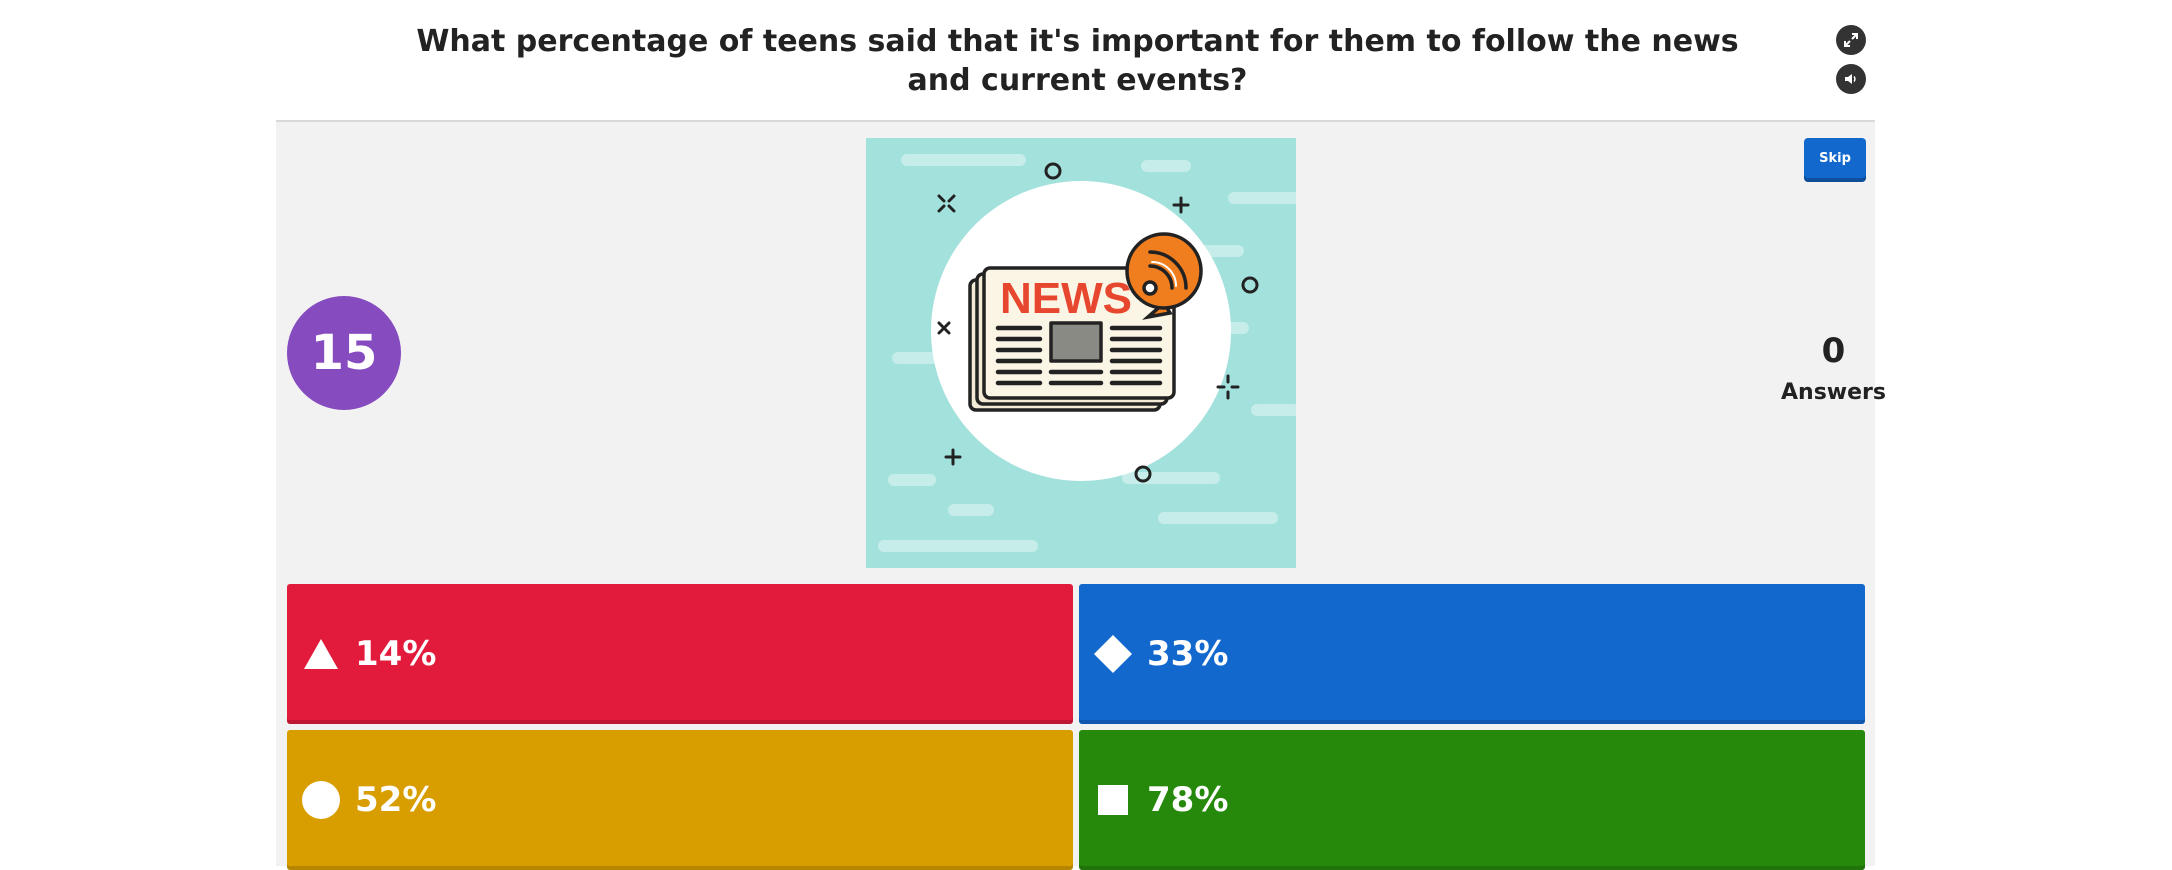 The image size is (2172, 870). I want to click on square-icon, so click(1113, 800).